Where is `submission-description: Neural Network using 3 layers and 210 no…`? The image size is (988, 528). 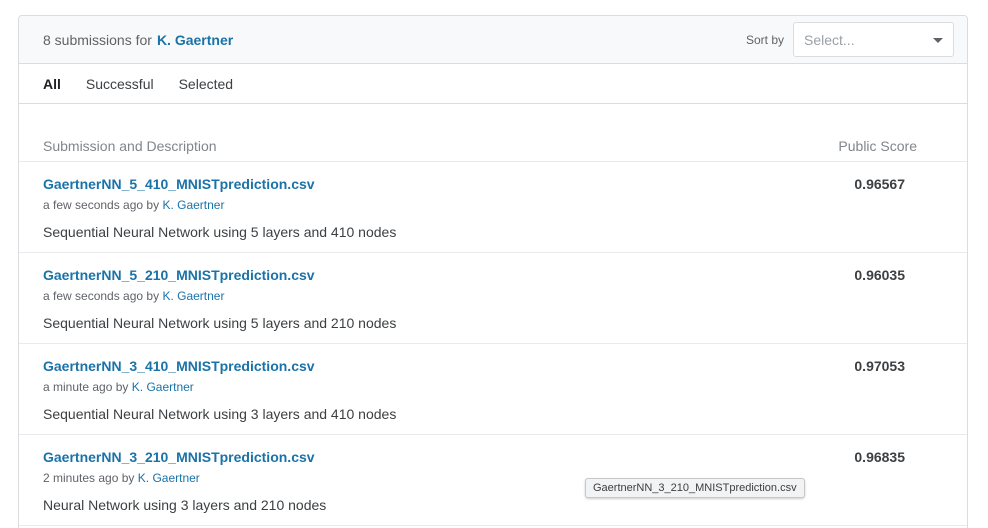
submission-description: Neural Network using 3 layers and 210 no… is located at coordinates (185, 505).